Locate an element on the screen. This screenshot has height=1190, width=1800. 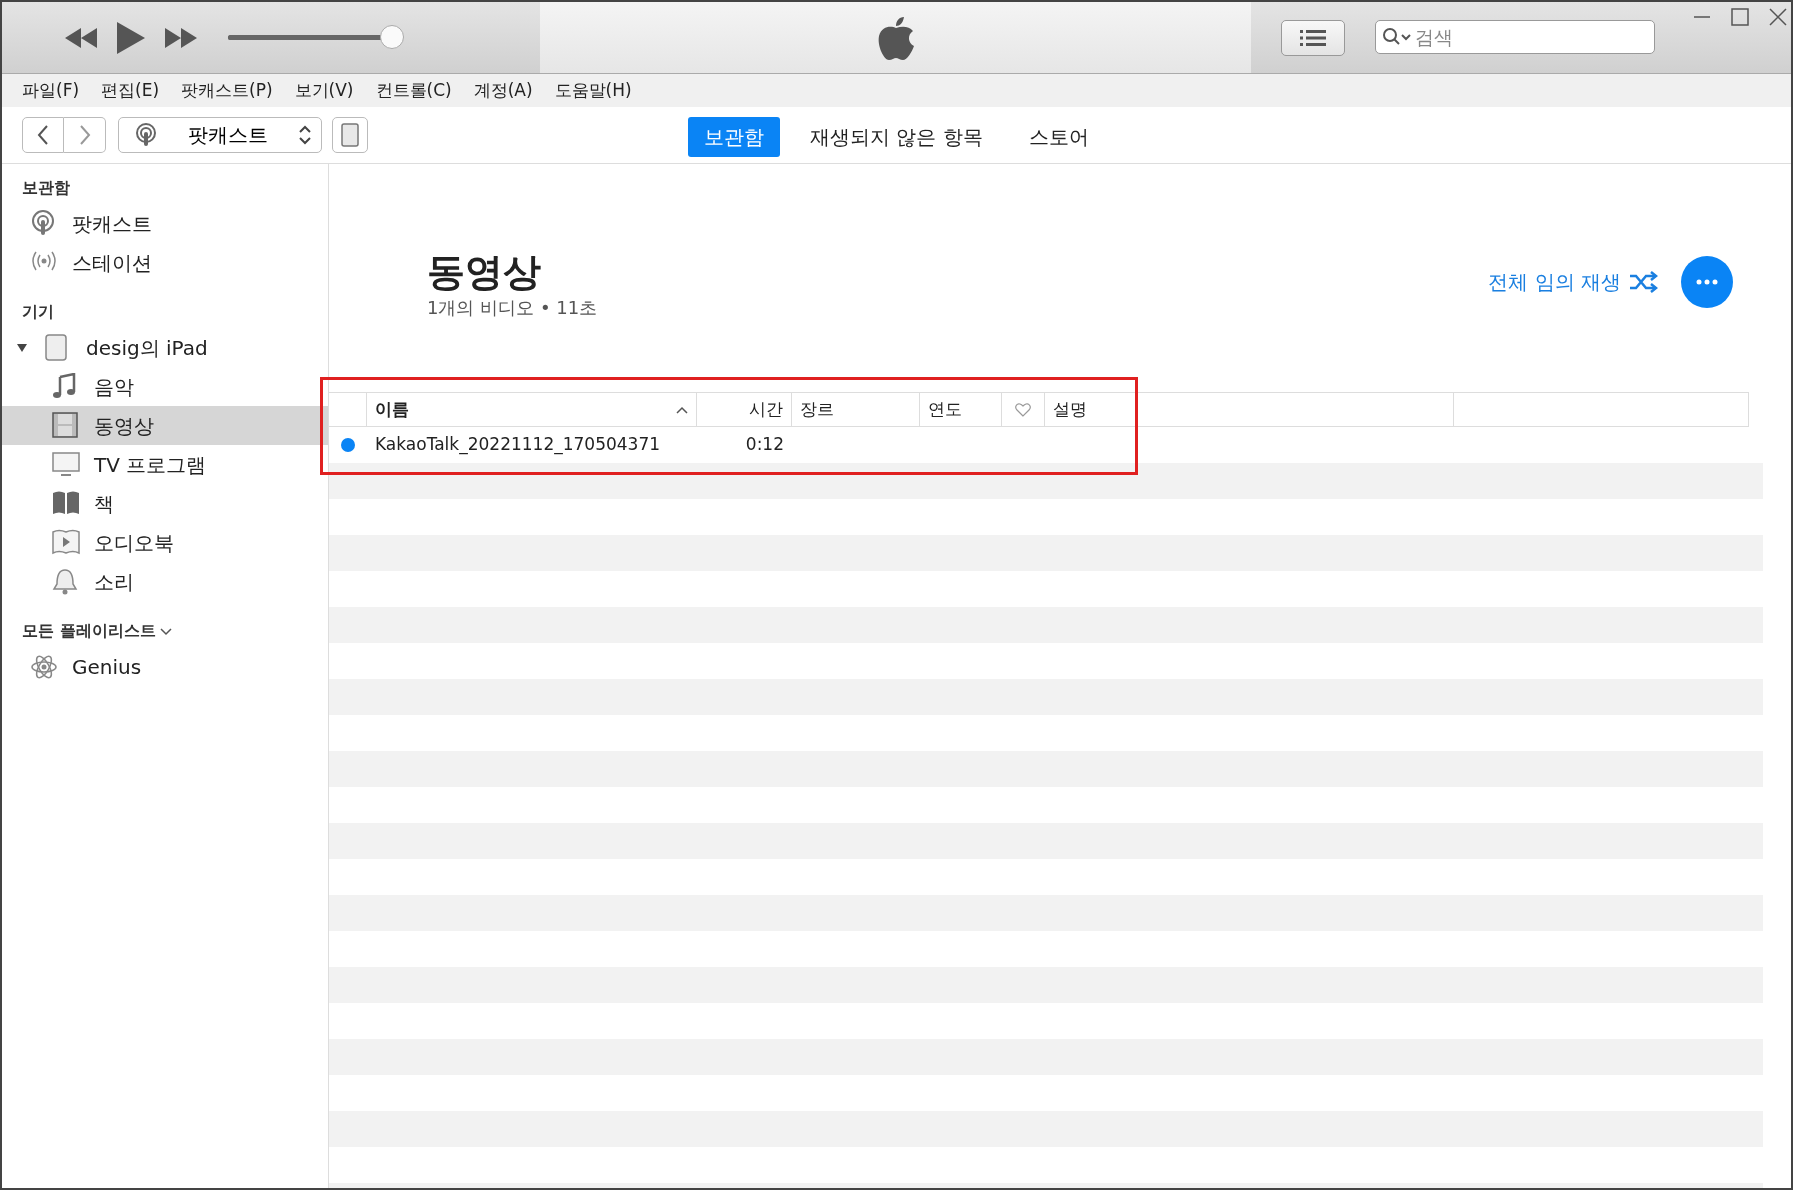
expanded-triangle-icon is located at coordinates (22, 347).